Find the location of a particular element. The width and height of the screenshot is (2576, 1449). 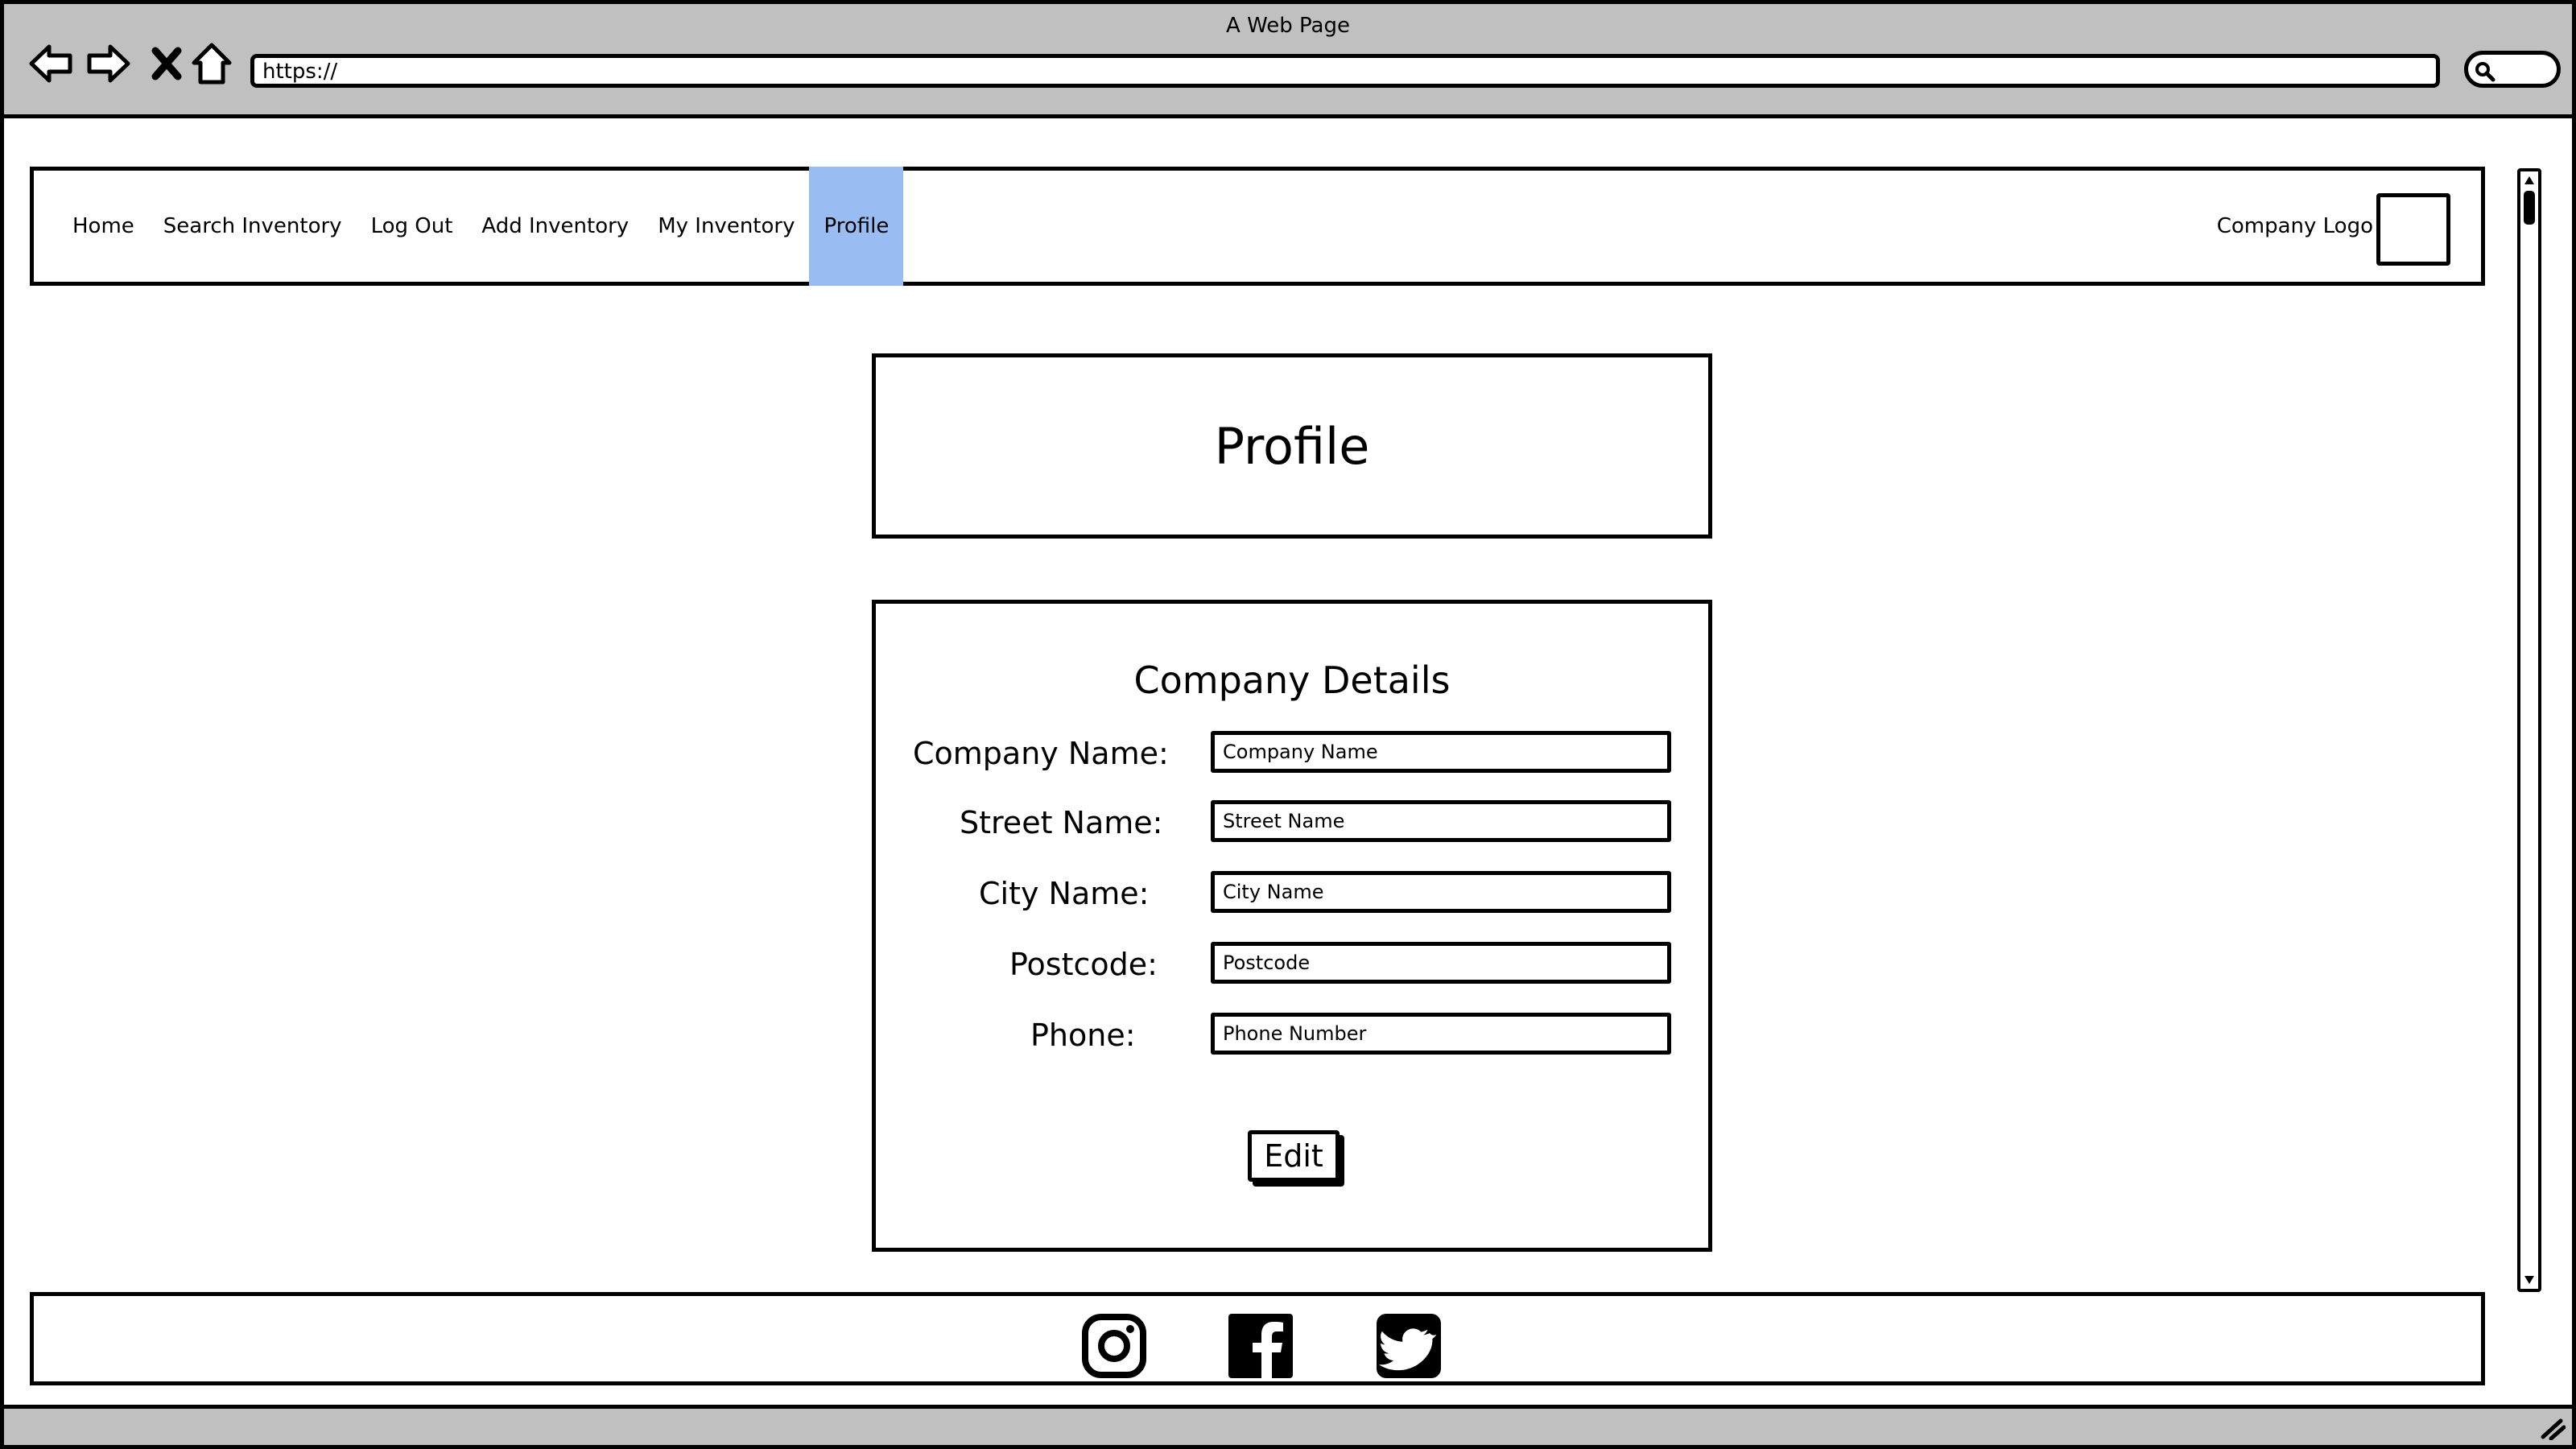

nav-item-search-inventory: Search Inventory is located at coordinates (253, 226).